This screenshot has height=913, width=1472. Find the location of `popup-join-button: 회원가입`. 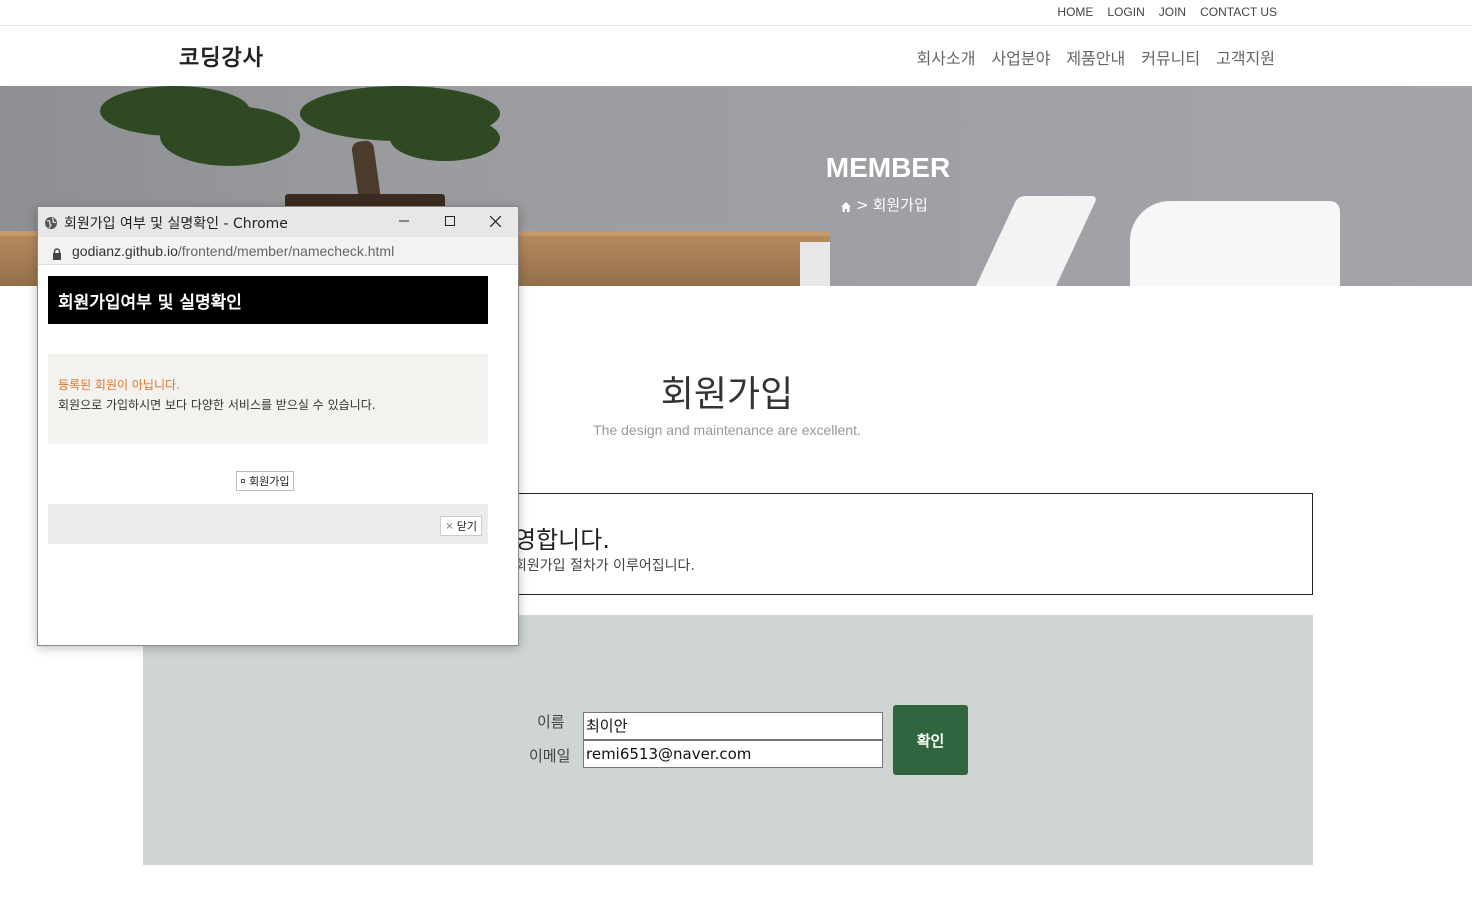

popup-join-button: 회원가입 is located at coordinates (265, 481).